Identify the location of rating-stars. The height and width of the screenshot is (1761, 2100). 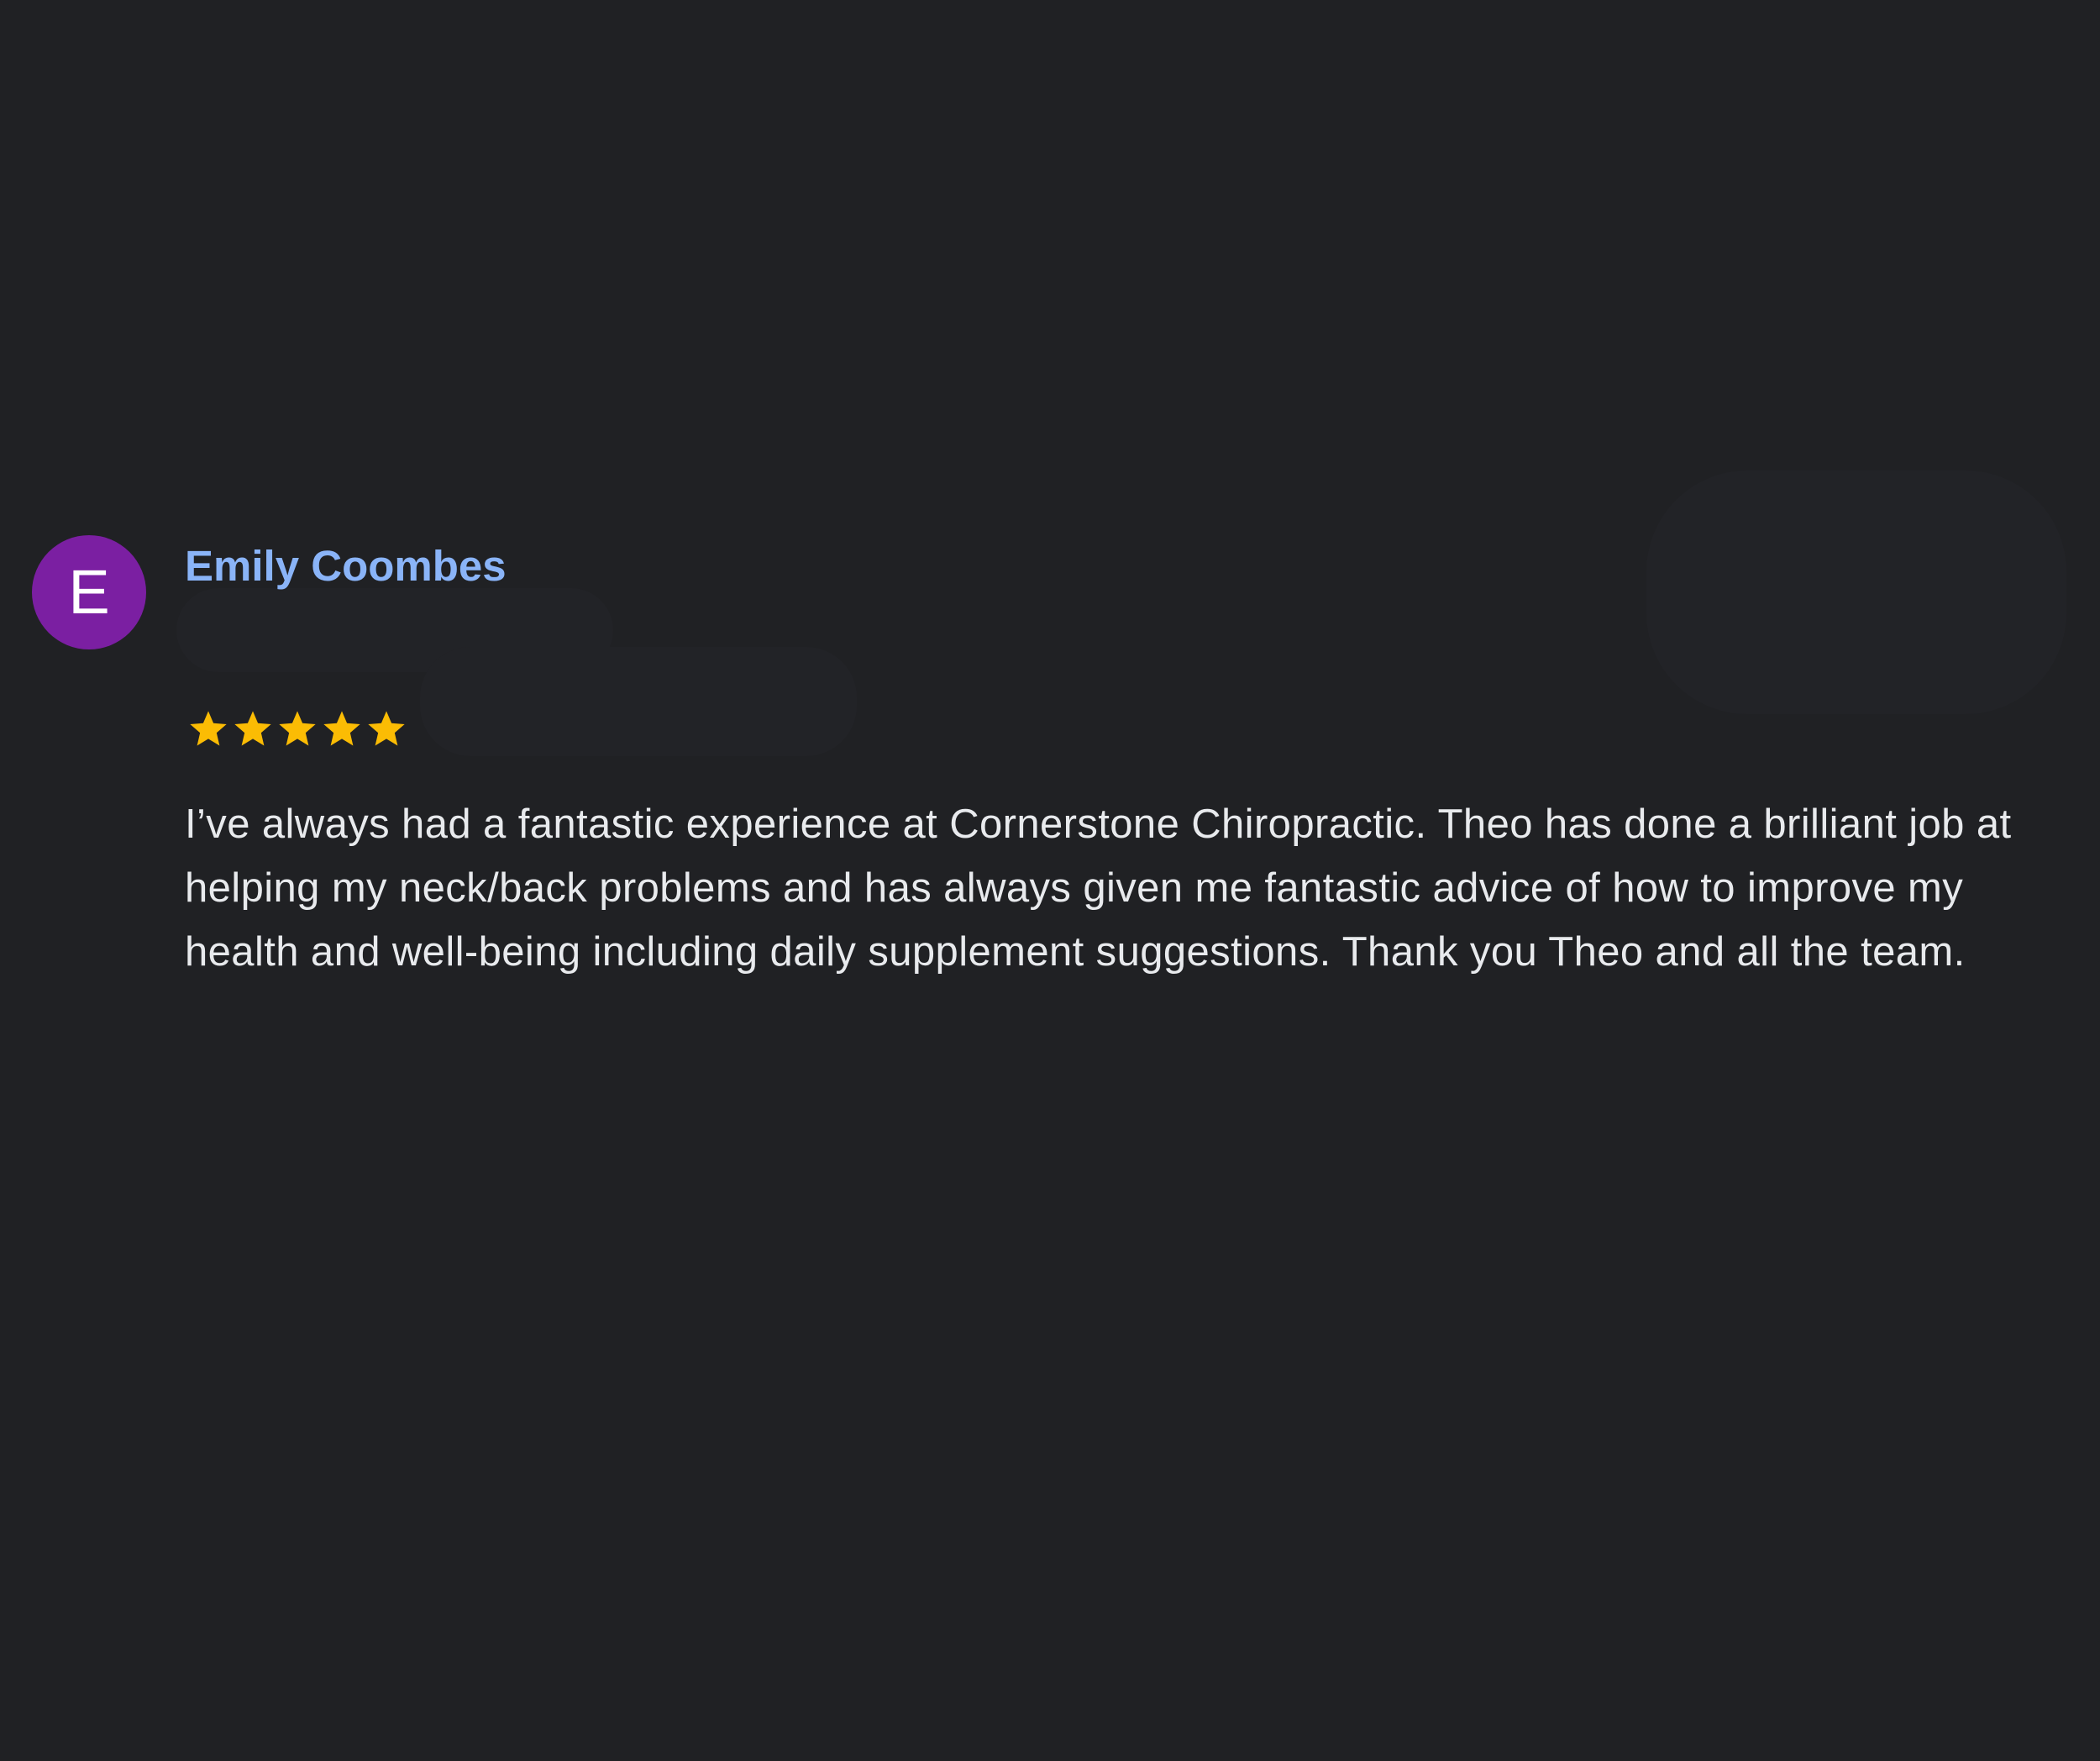
(297, 729).